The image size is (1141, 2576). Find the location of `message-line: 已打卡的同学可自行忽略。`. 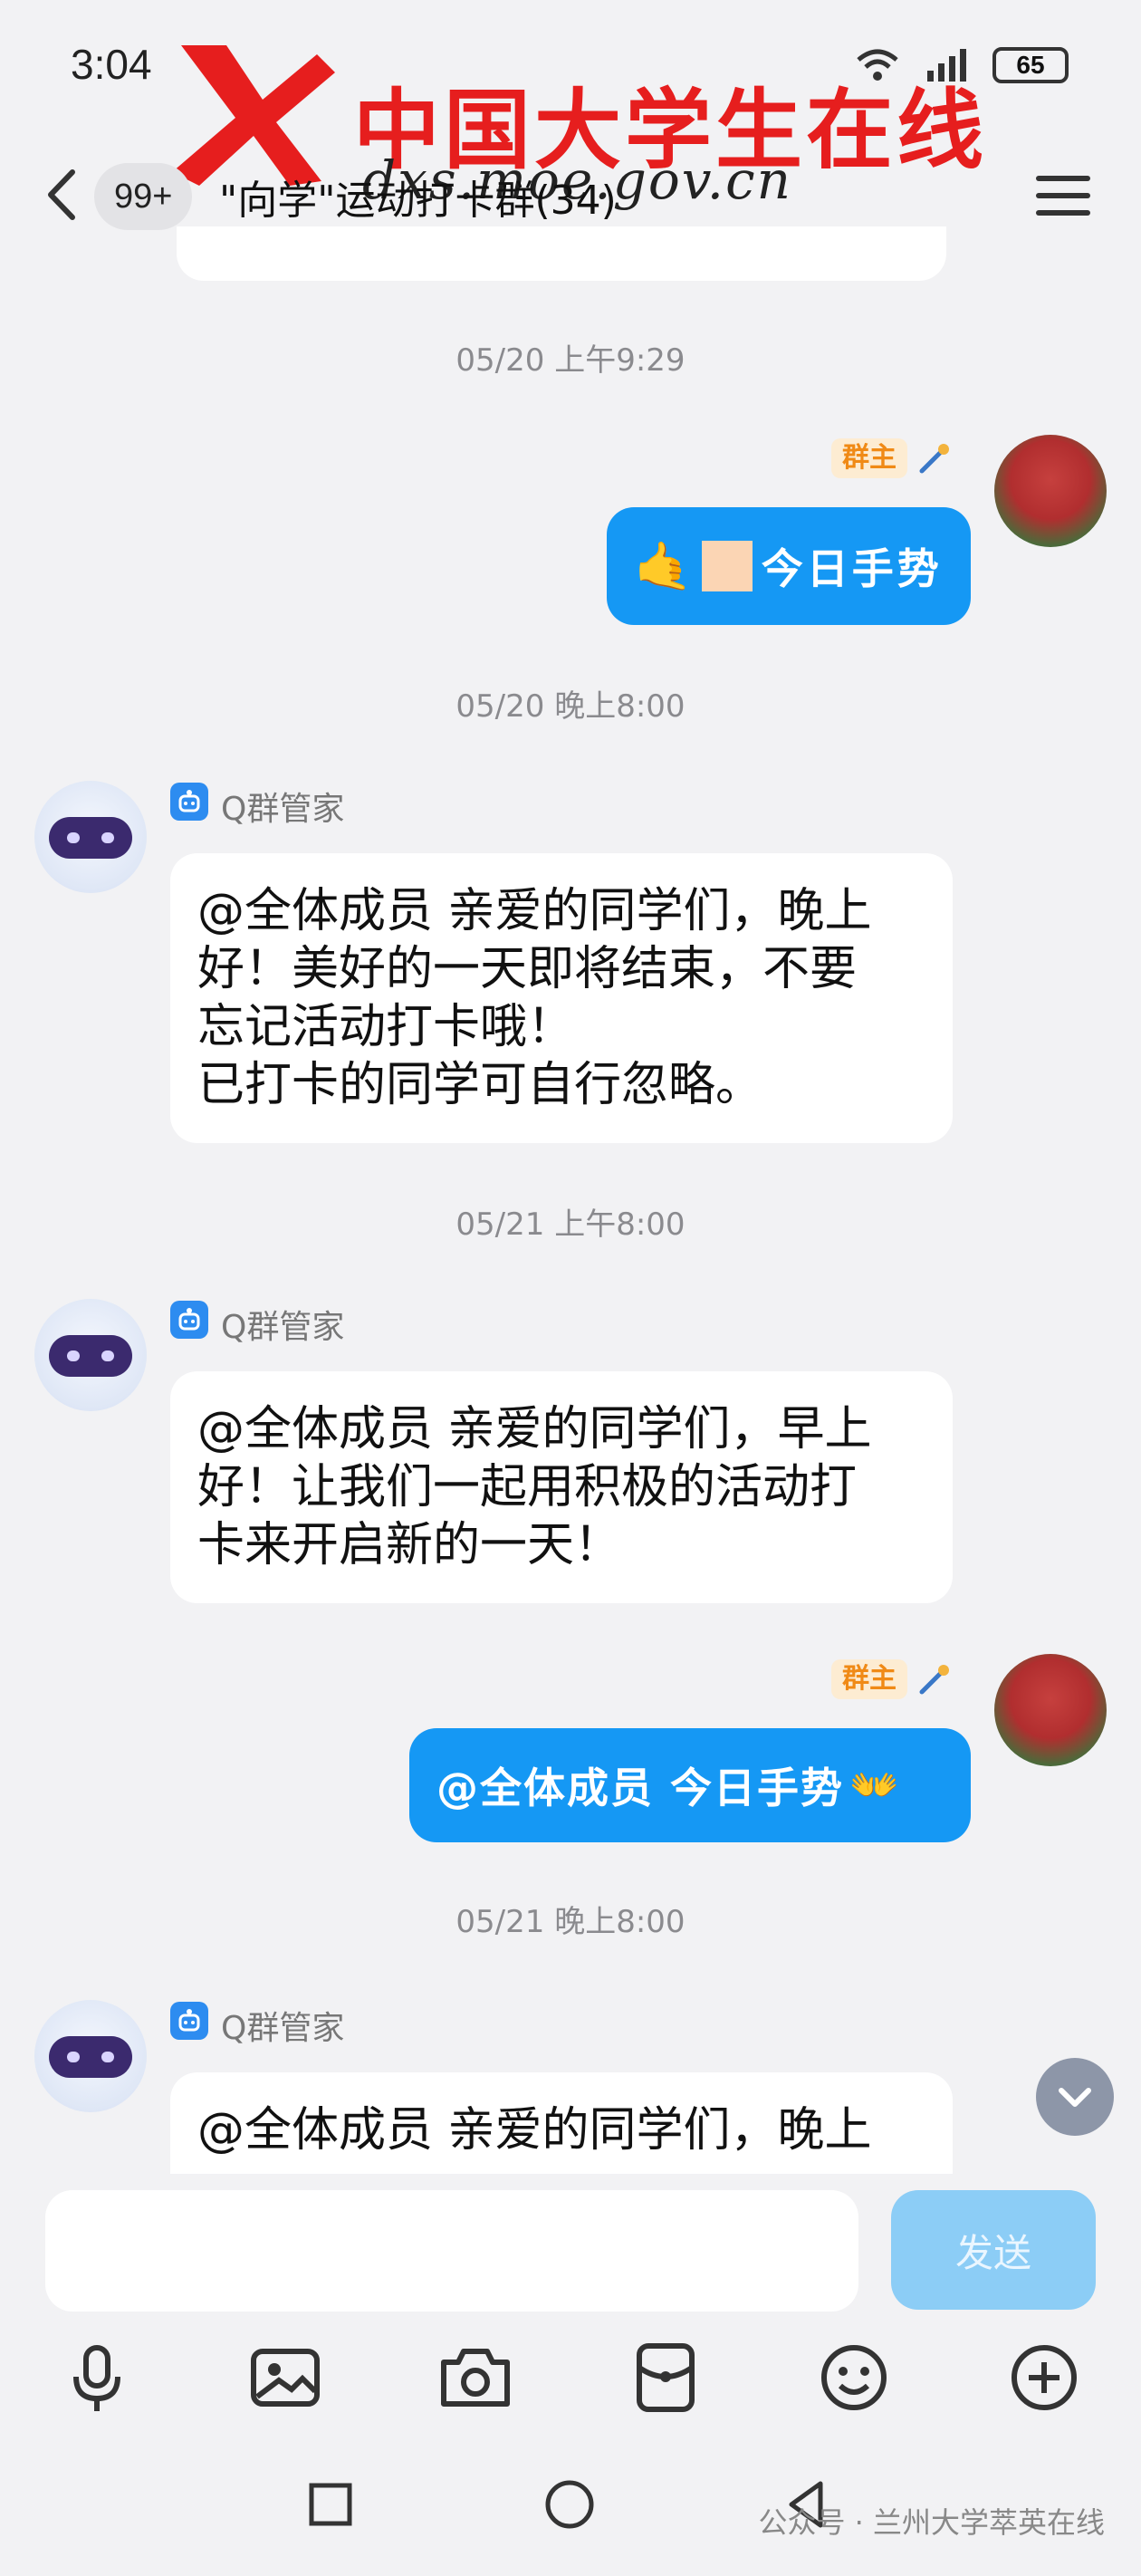

message-line: 已打卡的同学可自行忽略。 is located at coordinates (480, 1085).